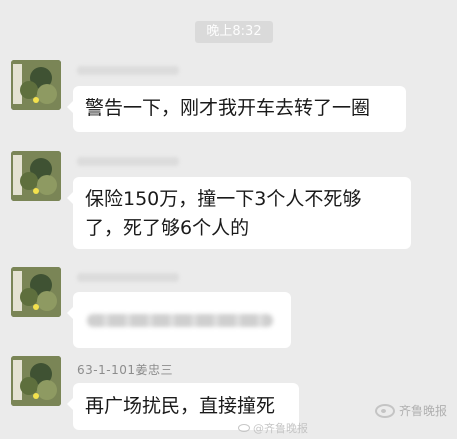  Describe the element at coordinates (180, 406) in the screenshot. I see `message-text: 再广场扰民，直接撞死` at that location.